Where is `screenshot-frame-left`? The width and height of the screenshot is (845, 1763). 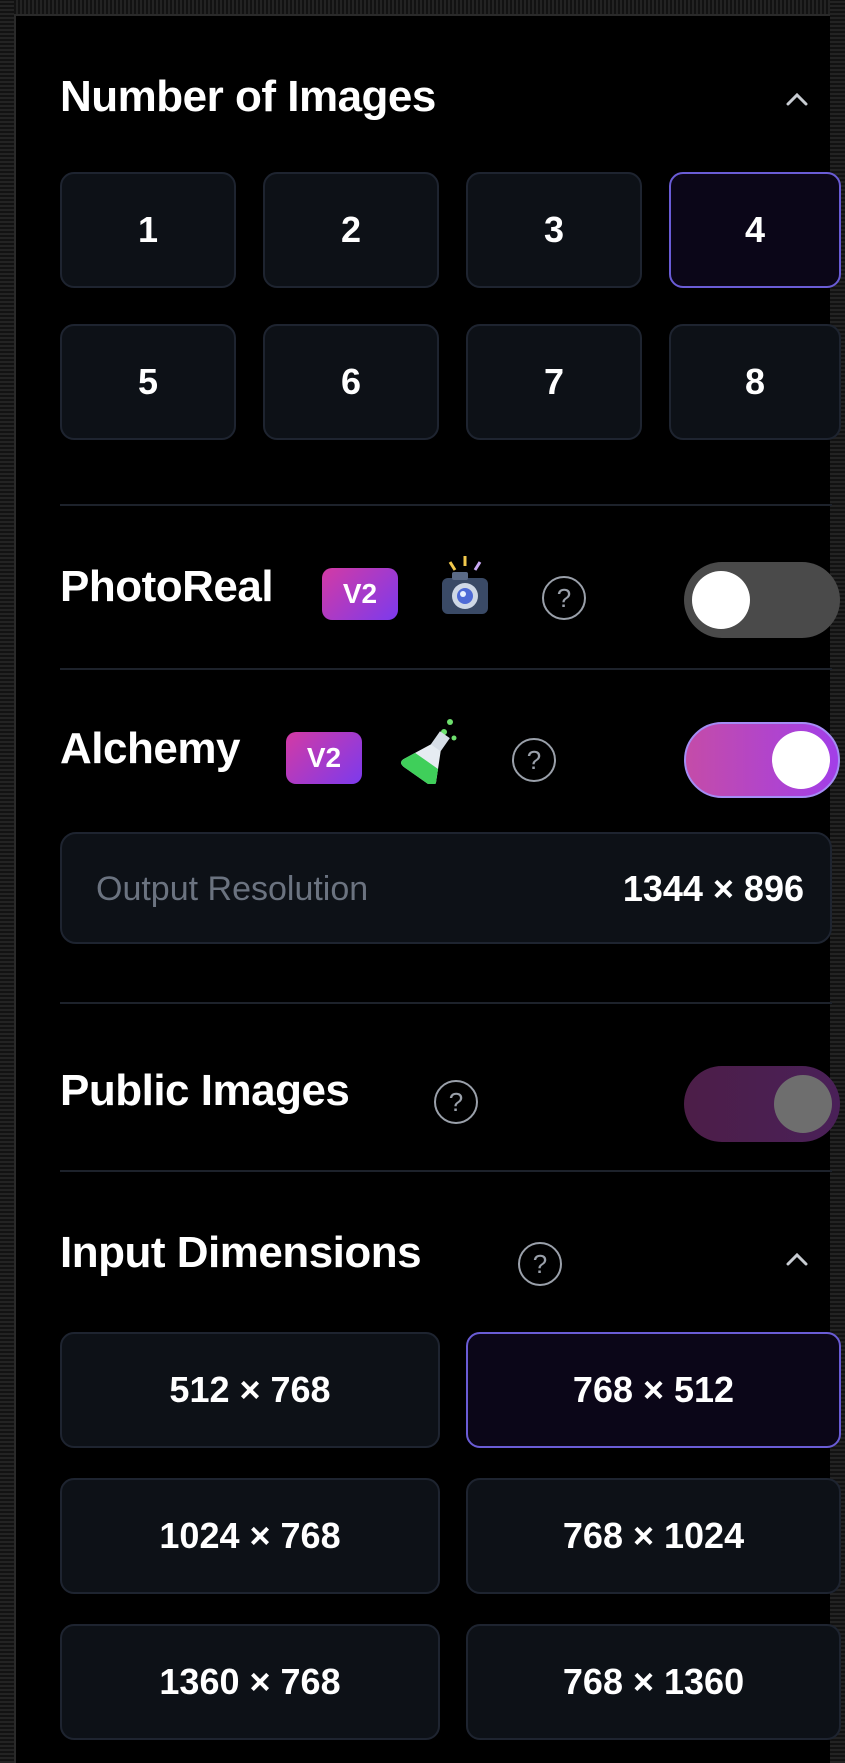 screenshot-frame-left is located at coordinates (7, 881).